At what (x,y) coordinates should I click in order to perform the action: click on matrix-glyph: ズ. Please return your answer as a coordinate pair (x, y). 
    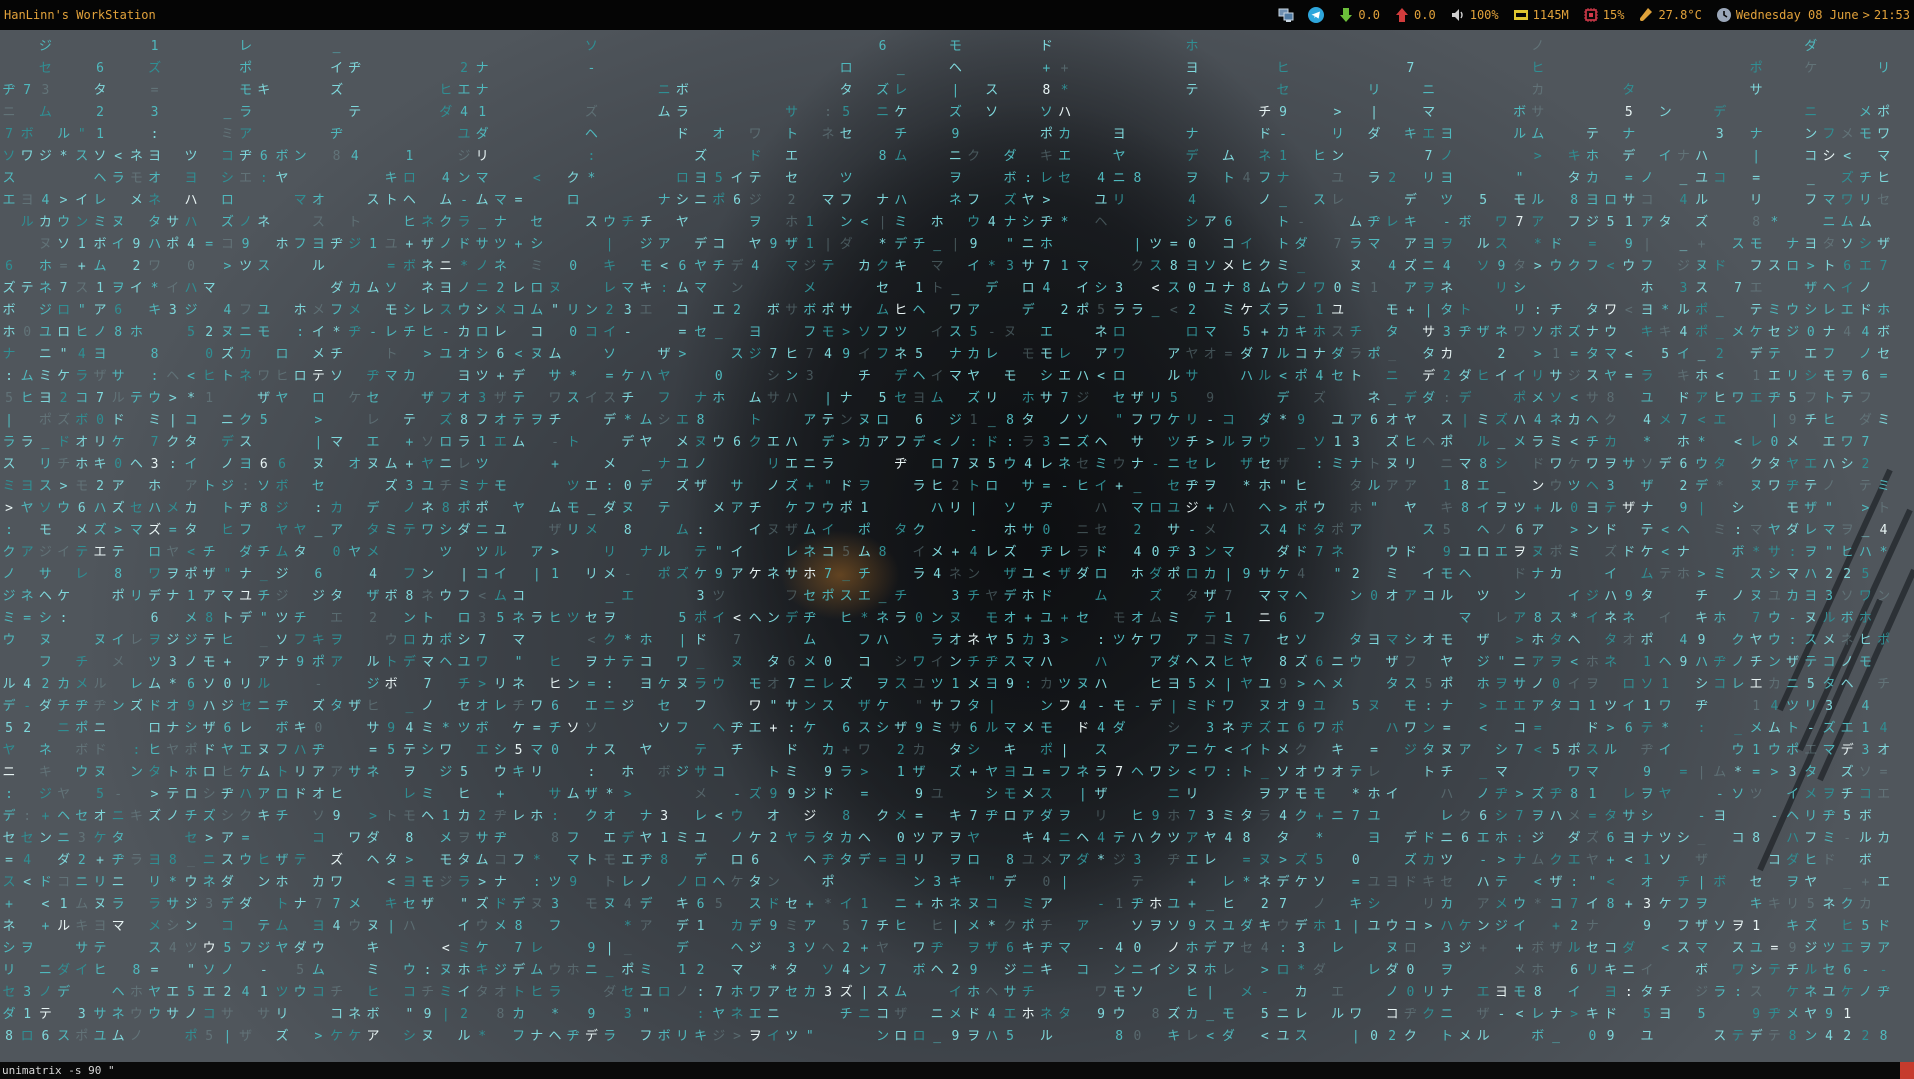
    Looking at the image, I should click on (974, 398).